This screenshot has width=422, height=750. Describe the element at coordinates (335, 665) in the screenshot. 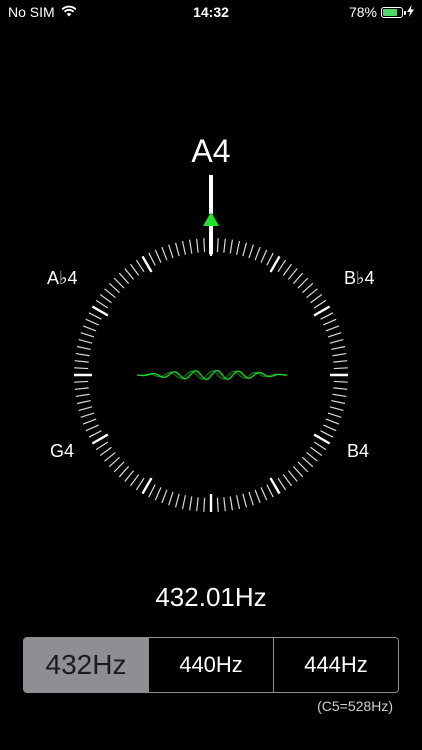

I see `reference-444-button: 444Hz` at that location.